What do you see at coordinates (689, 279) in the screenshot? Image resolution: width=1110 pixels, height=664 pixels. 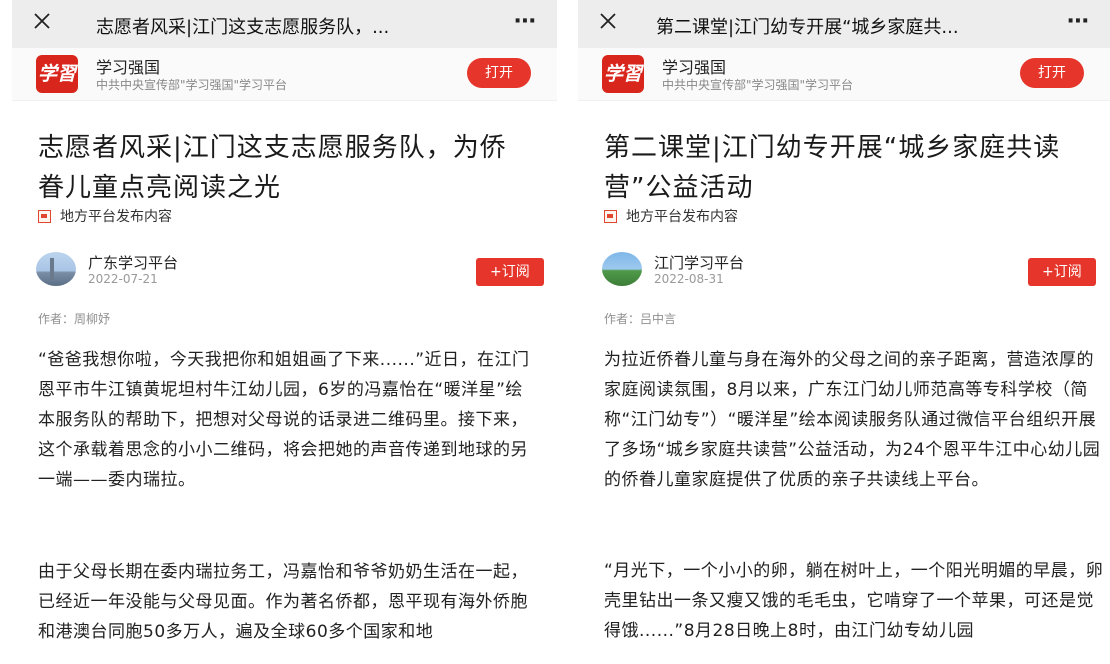 I see `publish-date: 2022-08-31` at bounding box center [689, 279].